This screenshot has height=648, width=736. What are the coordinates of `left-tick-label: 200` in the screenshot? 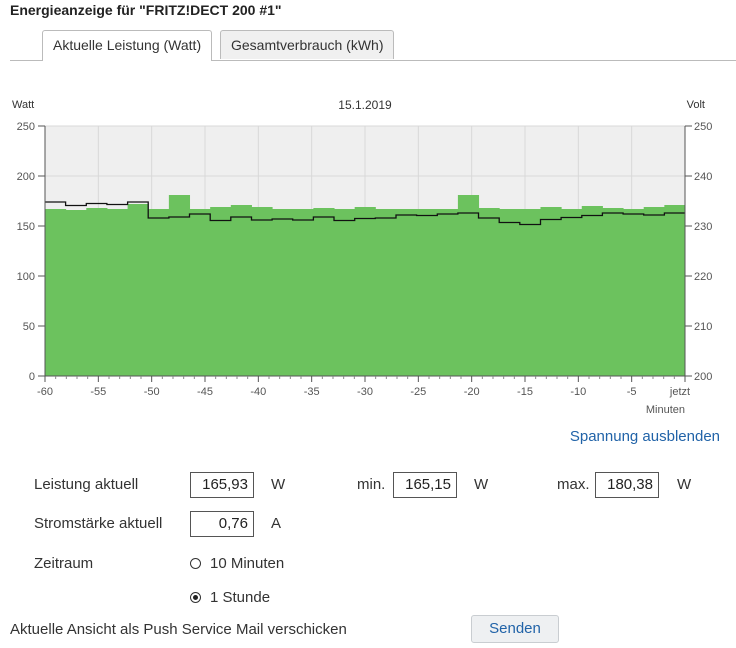 It's located at (26, 177).